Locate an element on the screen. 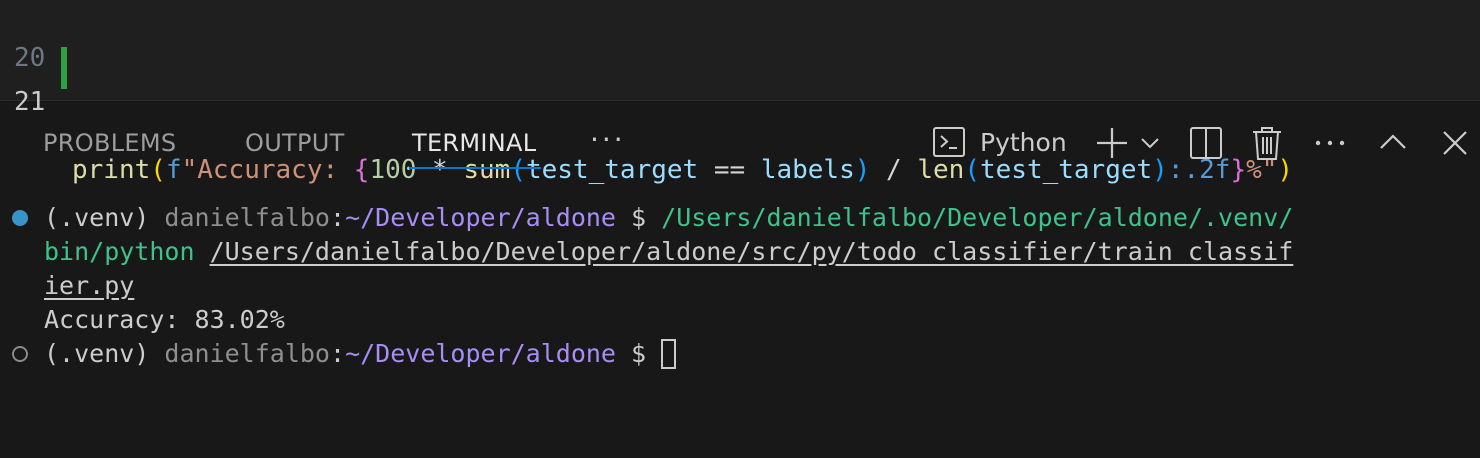 This screenshot has width=1480, height=458. terminal-line: ier.py is located at coordinates (89, 286).